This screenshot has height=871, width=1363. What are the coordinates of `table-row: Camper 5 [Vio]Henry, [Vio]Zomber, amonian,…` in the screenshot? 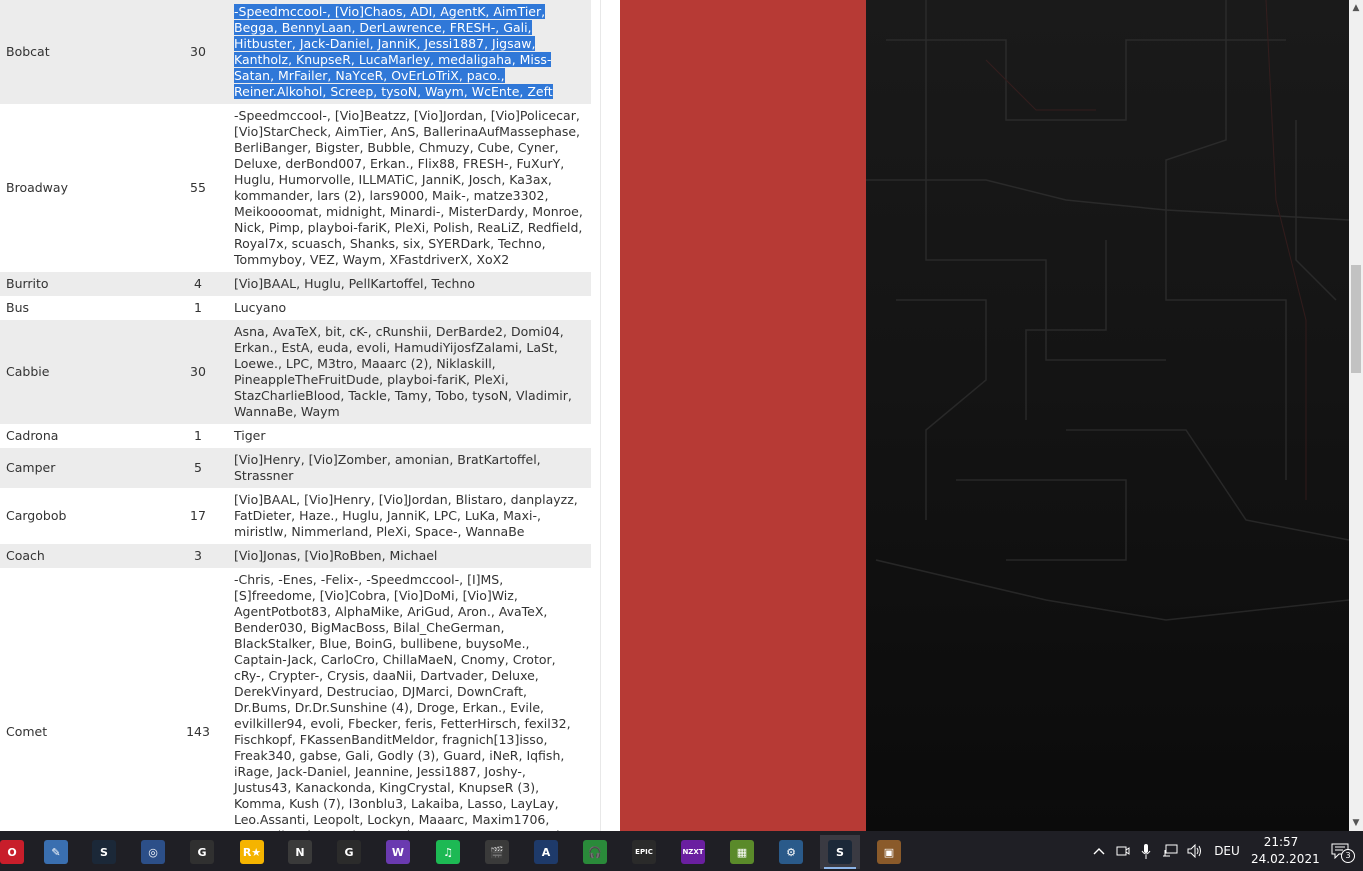 It's located at (295, 468).